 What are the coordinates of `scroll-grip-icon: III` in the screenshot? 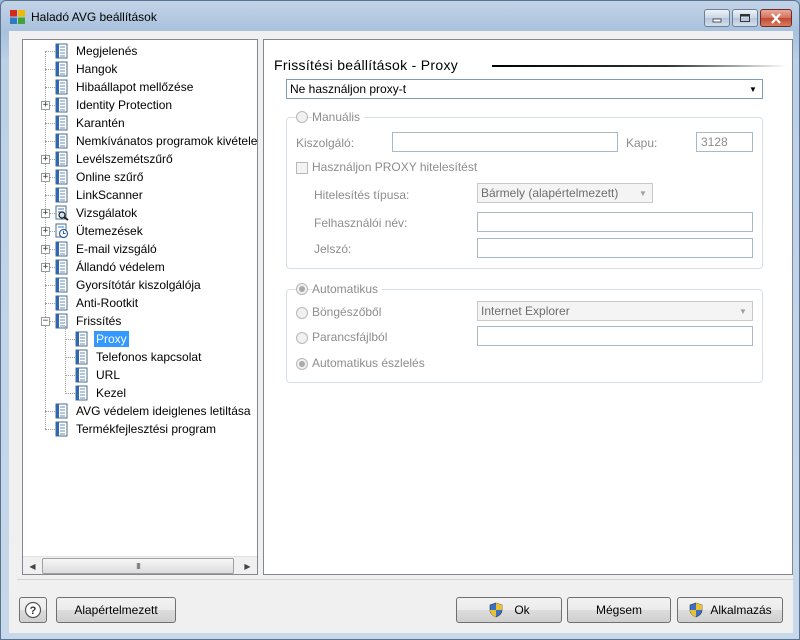 It's located at (138, 566).